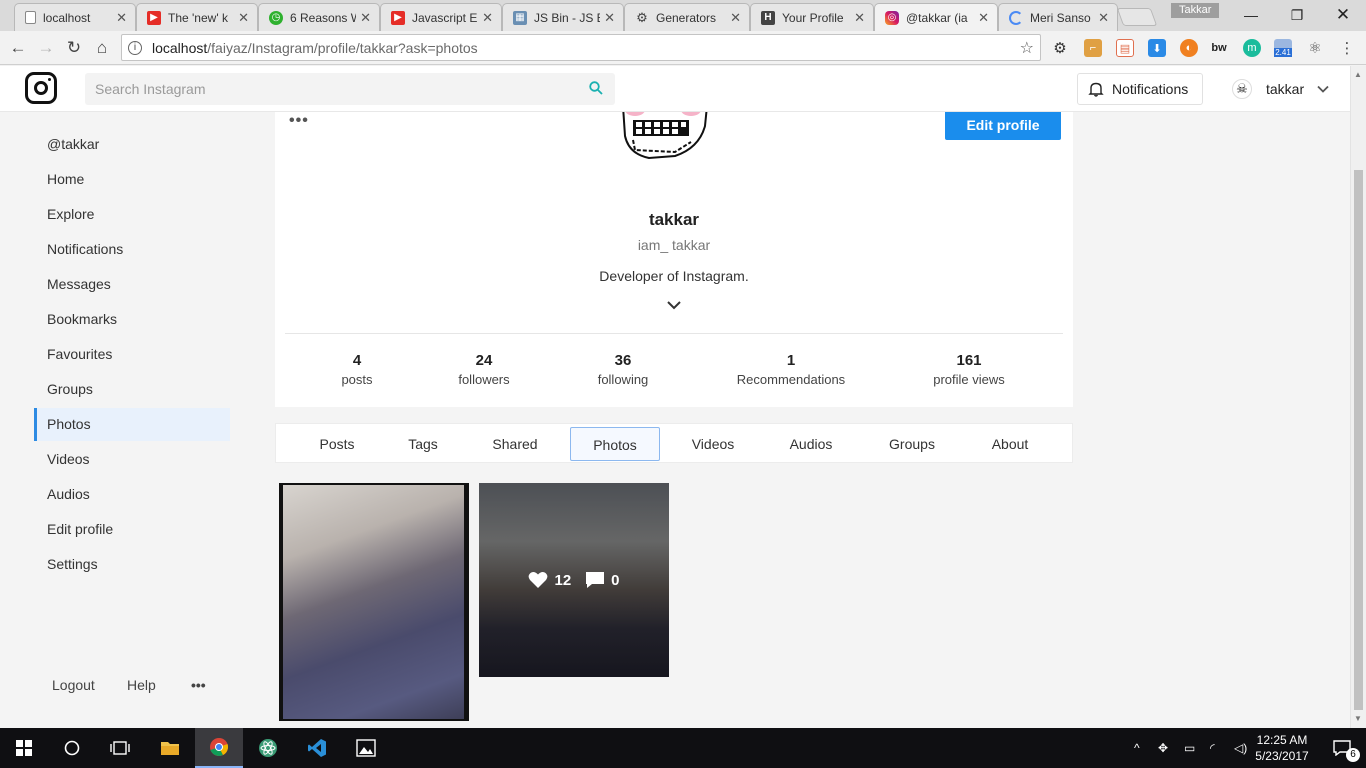 This screenshot has width=1366, height=768. I want to click on taskbar-clock: 12:25 AM 5/23/2017, so click(1282, 748).